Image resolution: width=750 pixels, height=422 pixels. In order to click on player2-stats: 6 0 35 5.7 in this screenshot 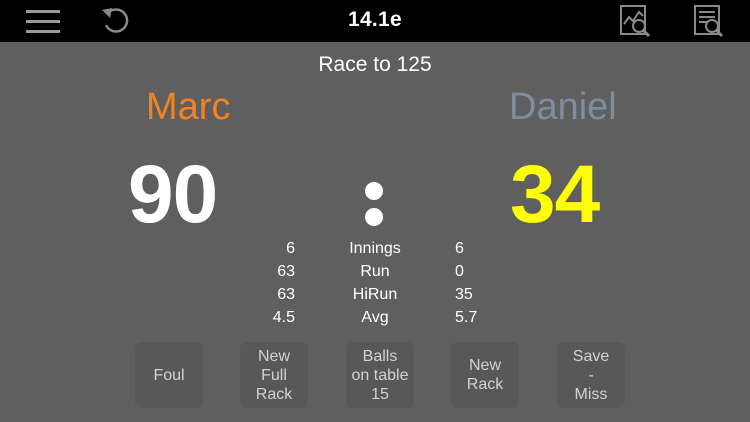, I will do `click(485, 283)`.